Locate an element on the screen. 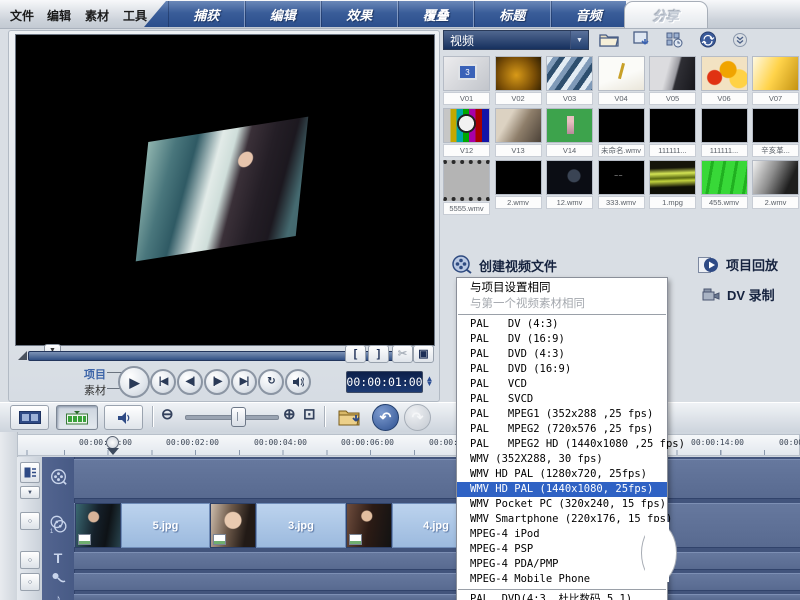  menu-item: WMV Pocket PC (320x240, 15 fps) is located at coordinates (562, 504).